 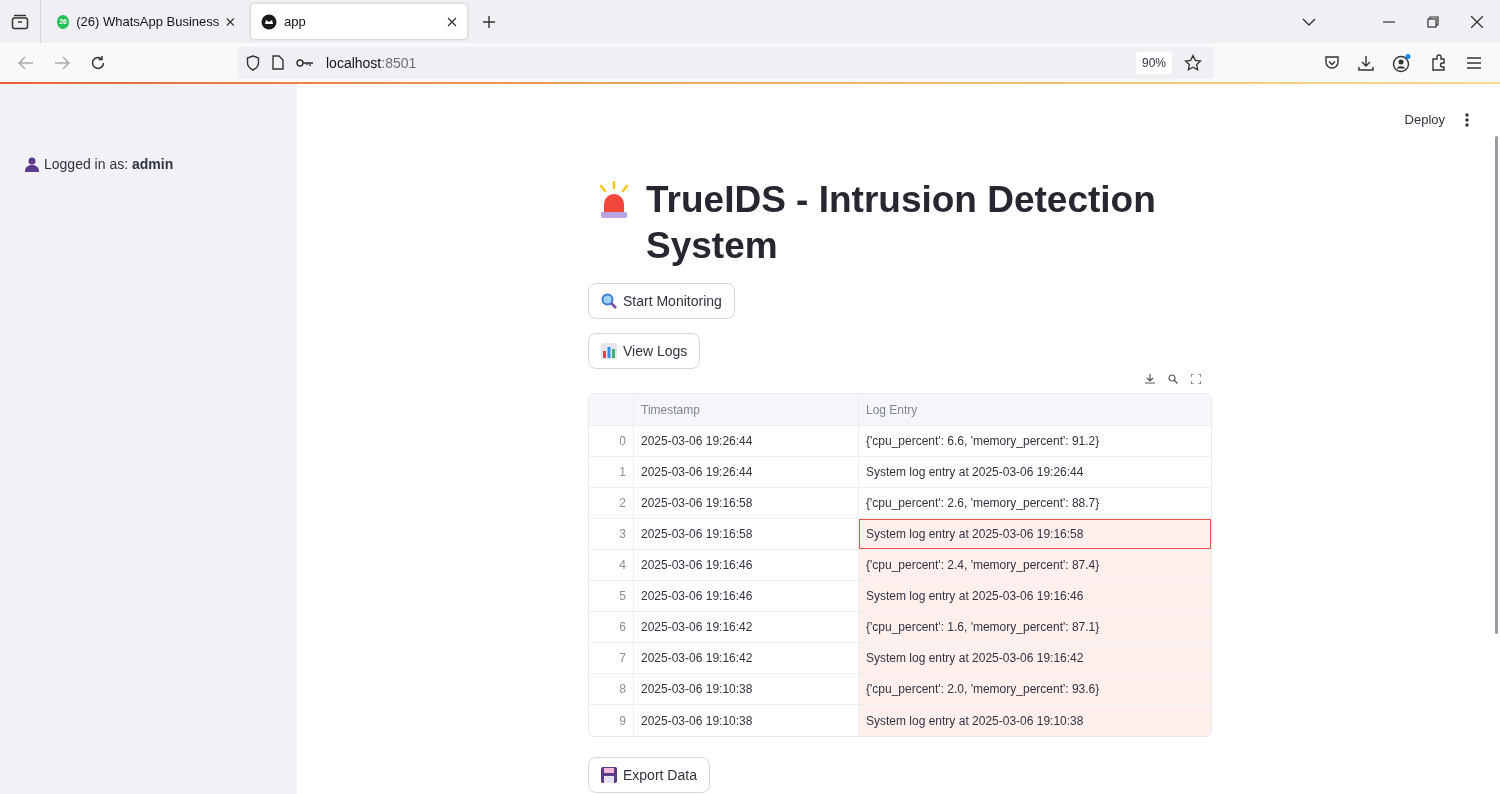 What do you see at coordinates (611, 472) in the screenshot?
I see `row-index: 1` at bounding box center [611, 472].